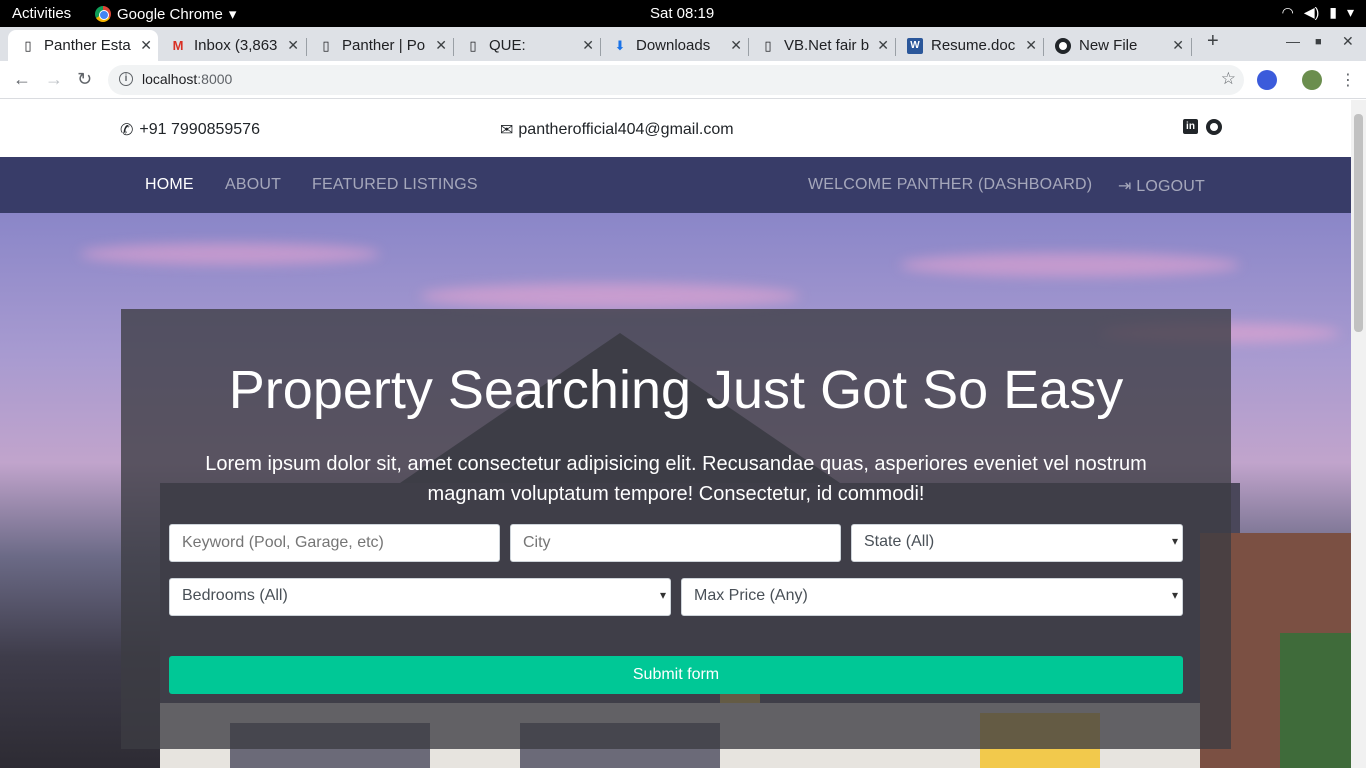 The width and height of the screenshot is (1366, 768). I want to click on tree, so click(1315, 700).